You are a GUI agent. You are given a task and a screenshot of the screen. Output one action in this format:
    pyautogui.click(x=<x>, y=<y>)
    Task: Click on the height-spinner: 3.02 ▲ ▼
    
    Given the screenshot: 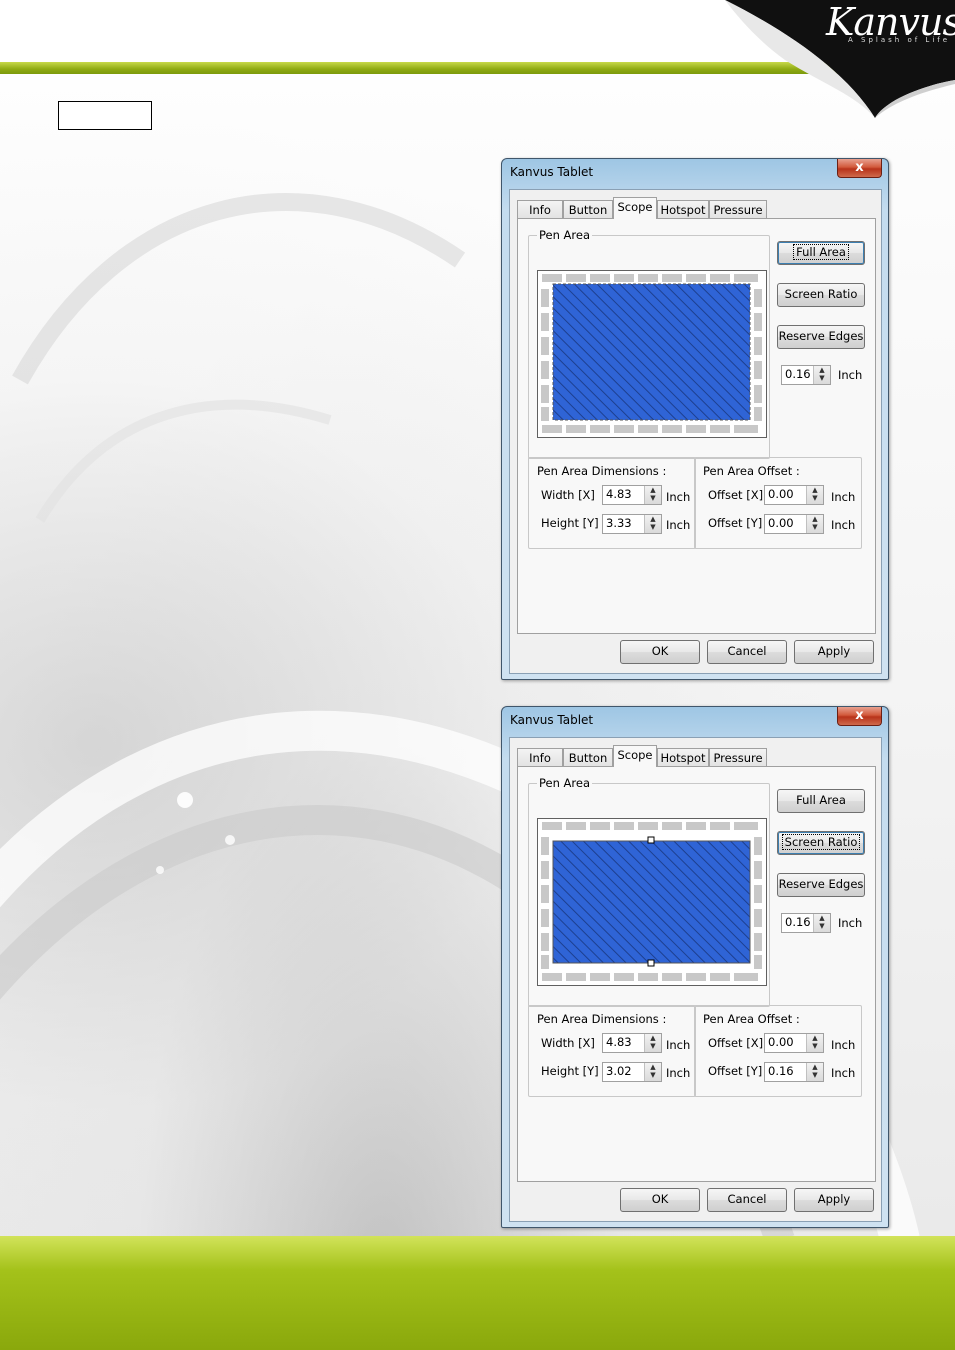 What is the action you would take?
    pyautogui.click(x=632, y=1072)
    